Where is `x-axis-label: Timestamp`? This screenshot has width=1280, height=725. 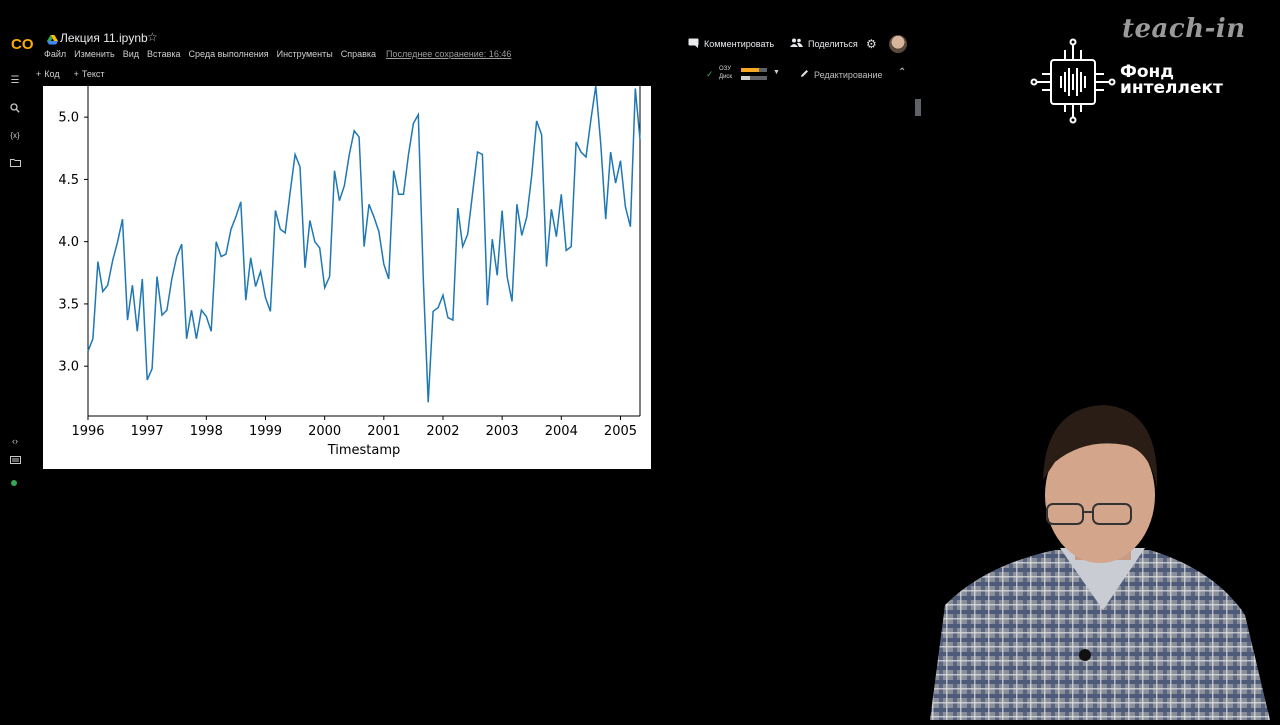
x-axis-label: Timestamp is located at coordinates (364, 450).